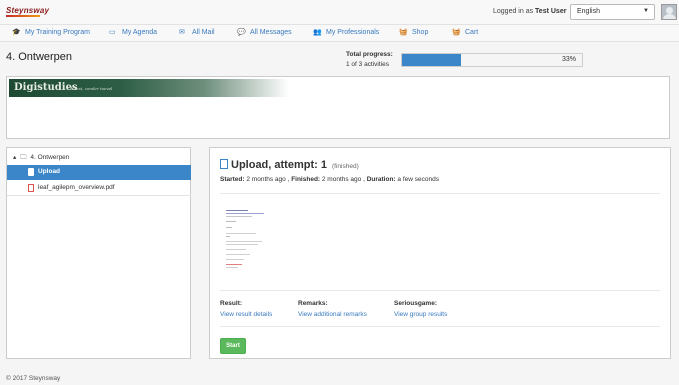 The width and height of the screenshot is (679, 385). What do you see at coordinates (513, 11) in the screenshot?
I see `logged-in-prefix: Logged in as` at bounding box center [513, 11].